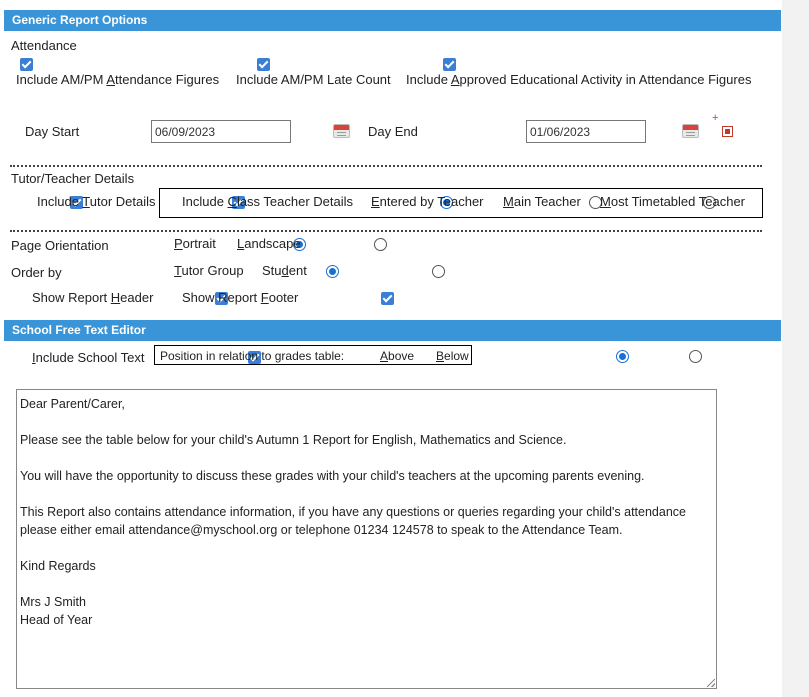 This screenshot has width=809, height=697. Describe the element at coordinates (393, 131) in the screenshot. I see `day-end-label: Day End` at that location.